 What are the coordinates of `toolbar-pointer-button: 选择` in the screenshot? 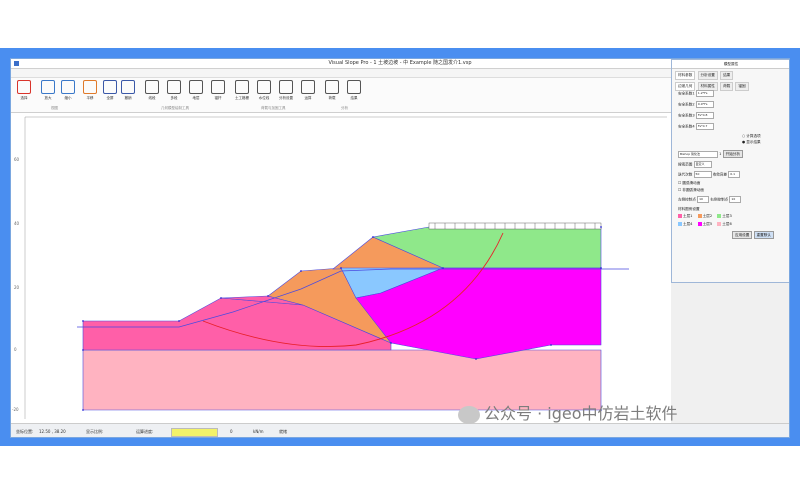 It's located at (24, 92).